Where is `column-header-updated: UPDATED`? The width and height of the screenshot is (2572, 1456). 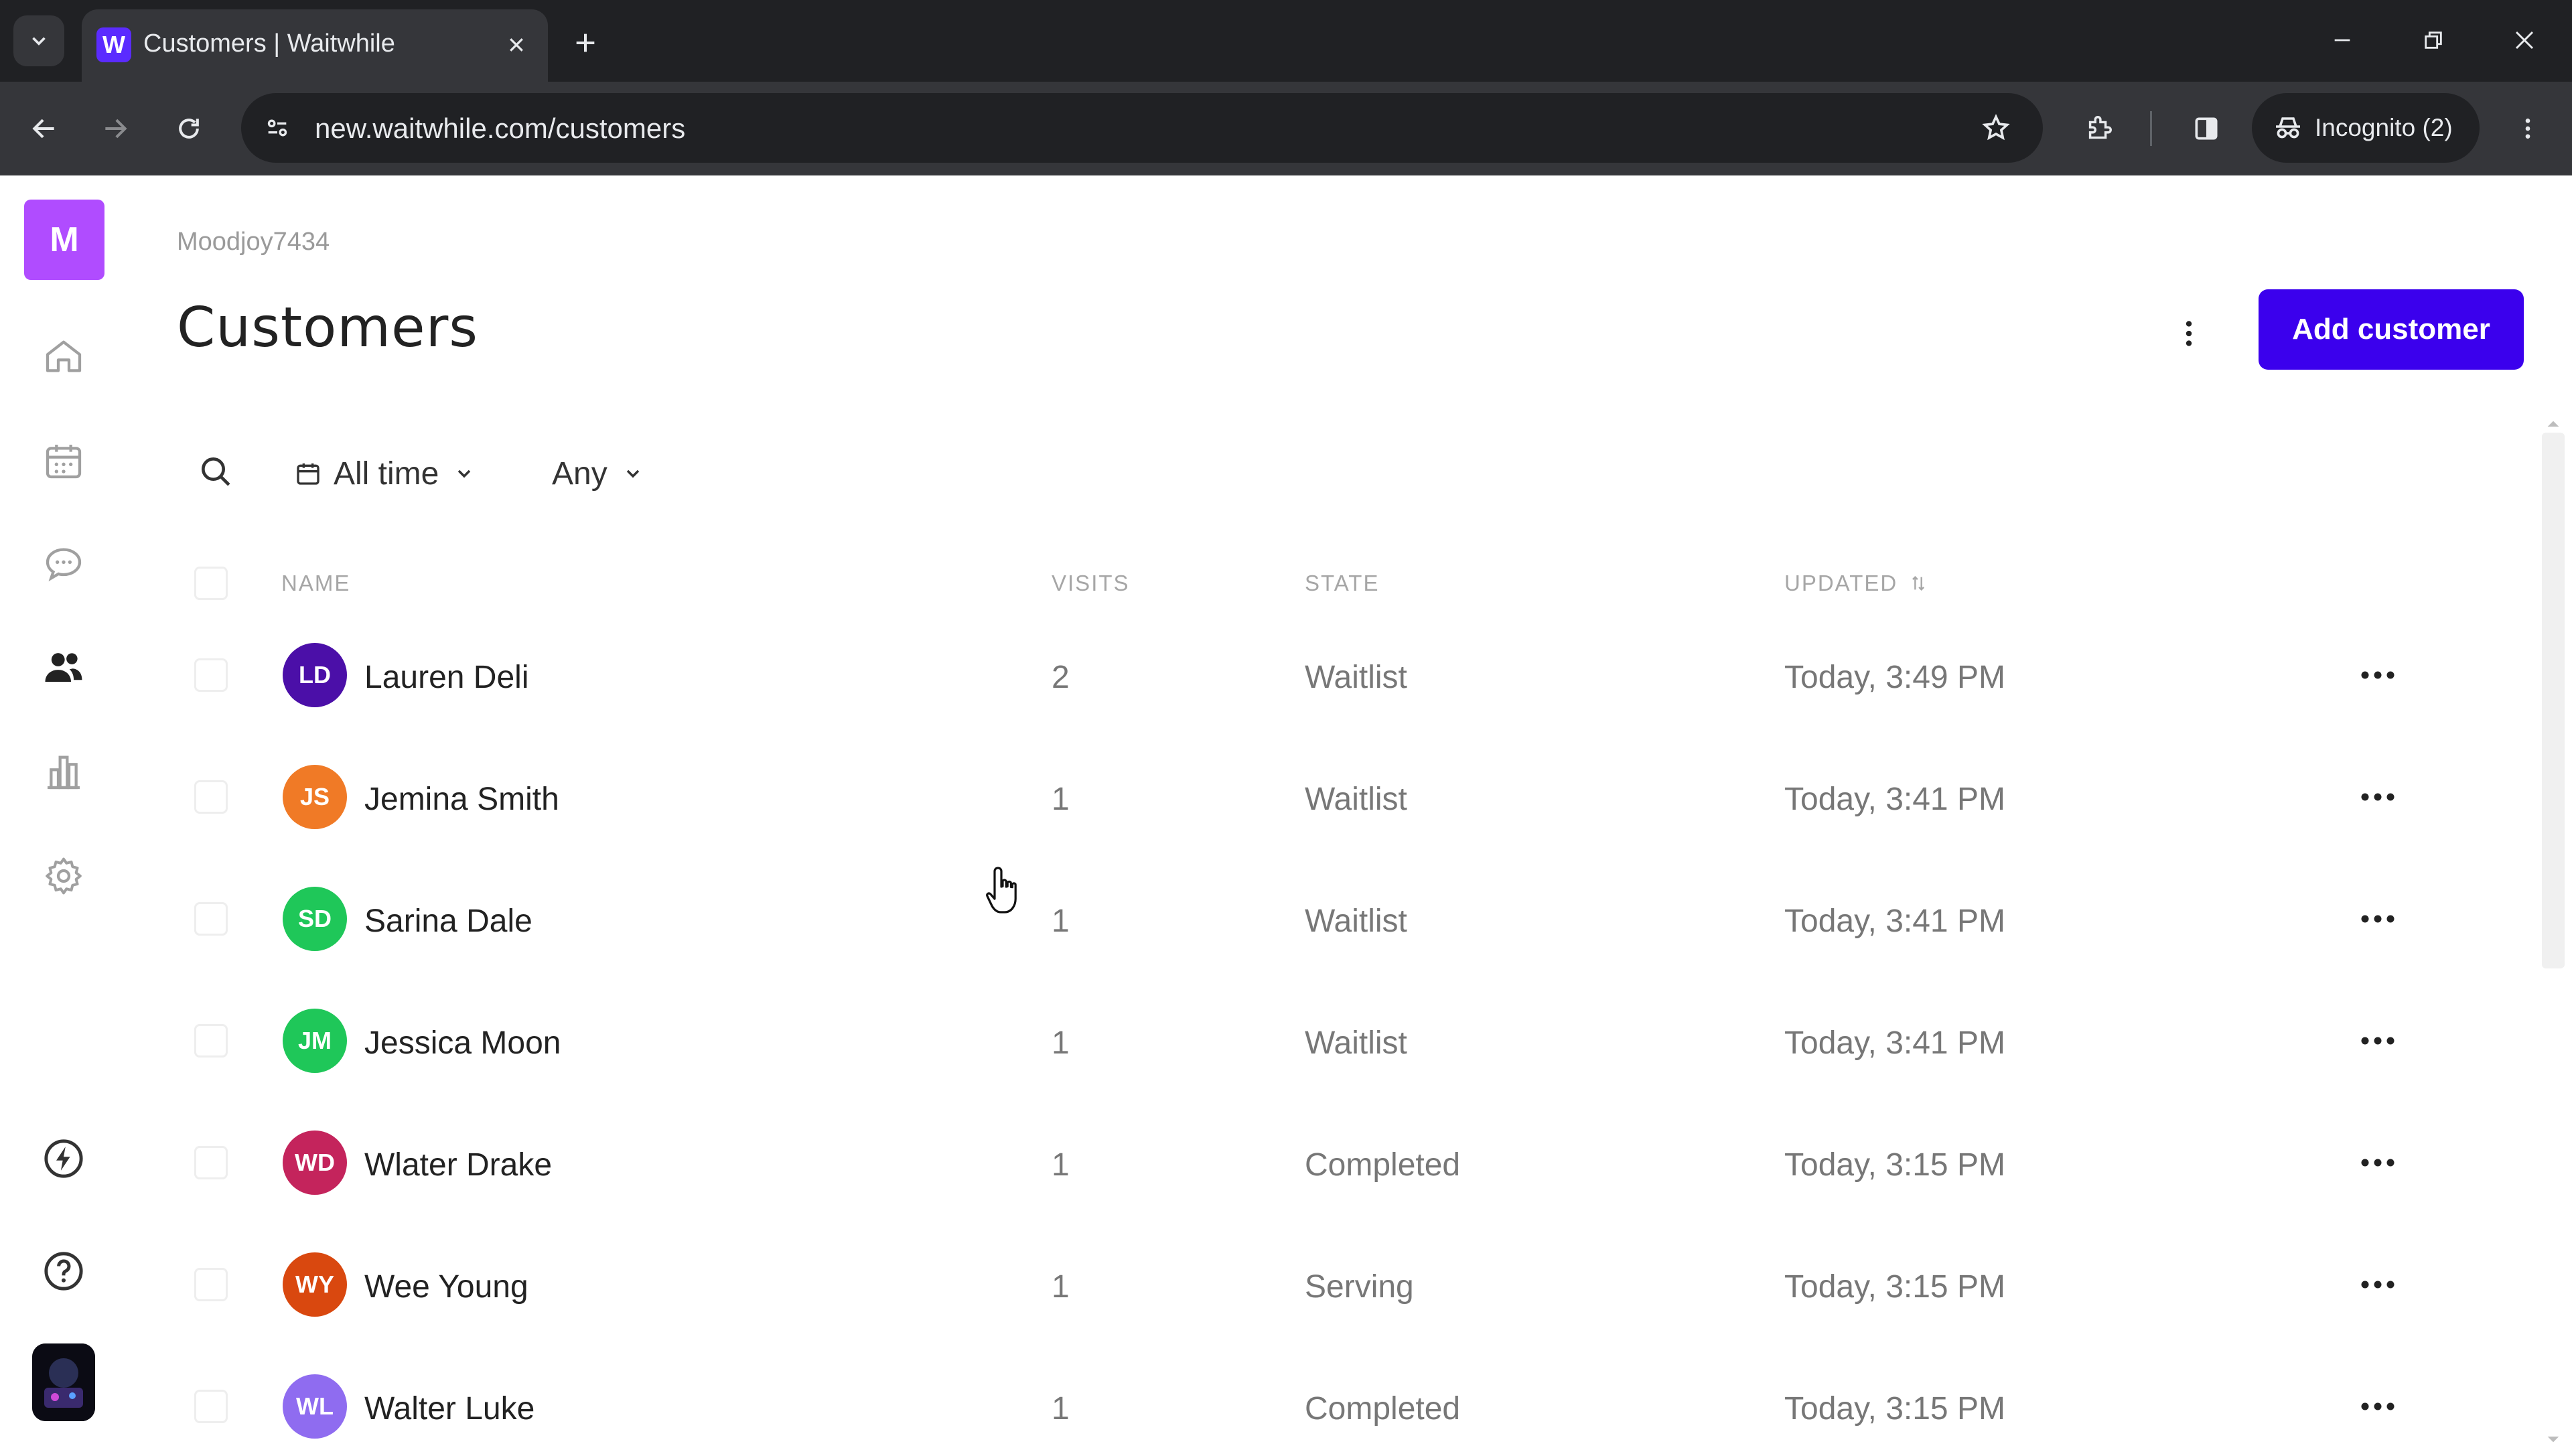 column-header-updated: UPDATED is located at coordinates (1856, 583).